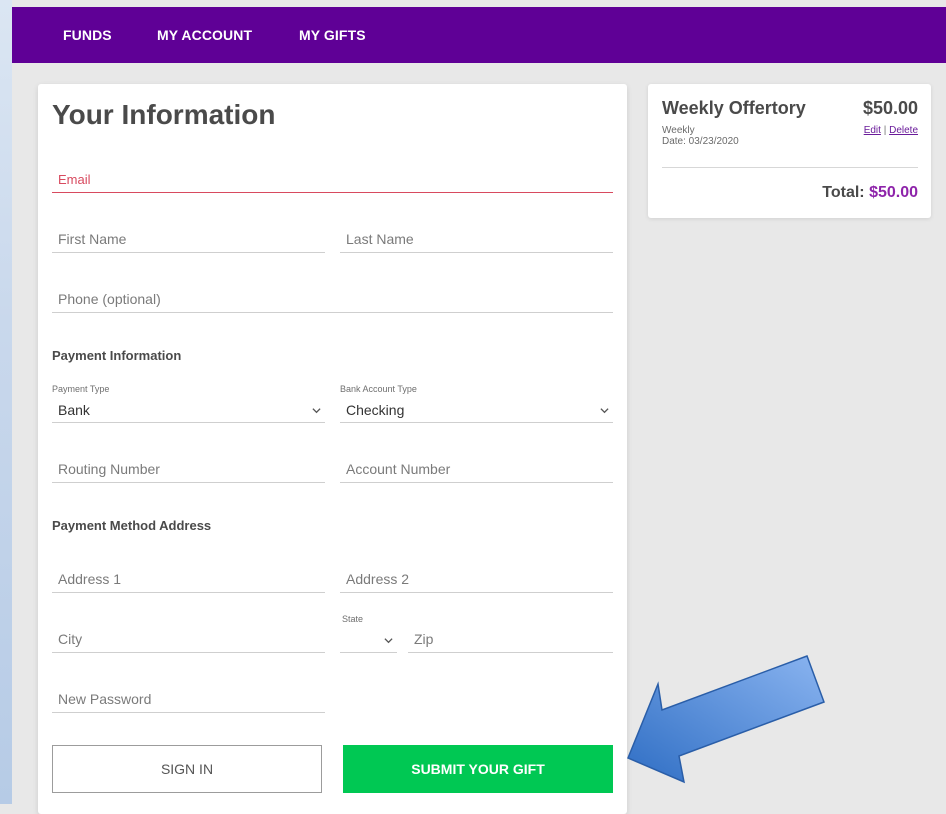 Image resolution: width=946 pixels, height=814 pixels. What do you see at coordinates (424, 639) in the screenshot?
I see `zip-placeholder: Zip` at bounding box center [424, 639].